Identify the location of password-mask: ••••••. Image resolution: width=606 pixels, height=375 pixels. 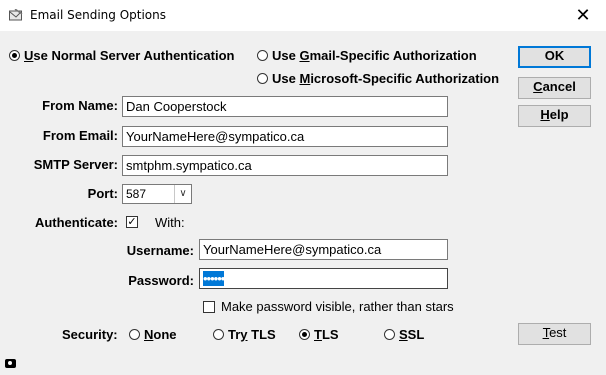
(214, 278).